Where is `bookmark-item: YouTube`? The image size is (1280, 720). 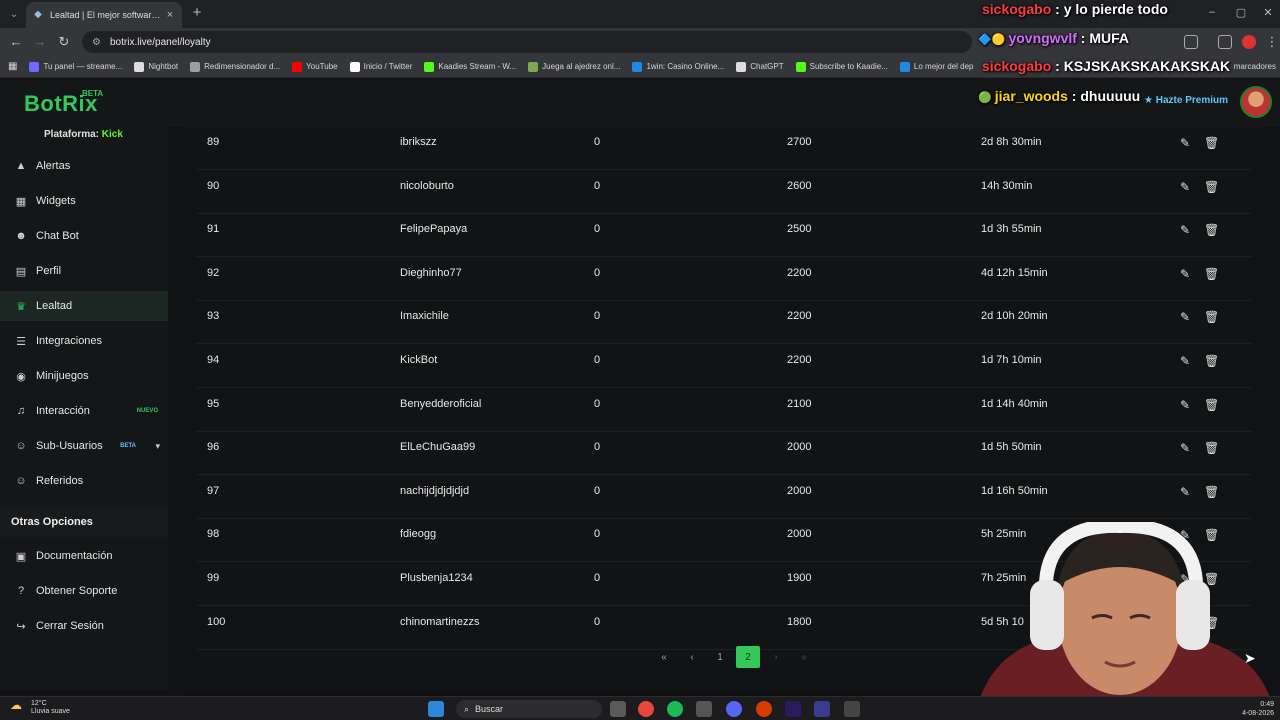
bookmark-item: YouTube is located at coordinates (315, 66).